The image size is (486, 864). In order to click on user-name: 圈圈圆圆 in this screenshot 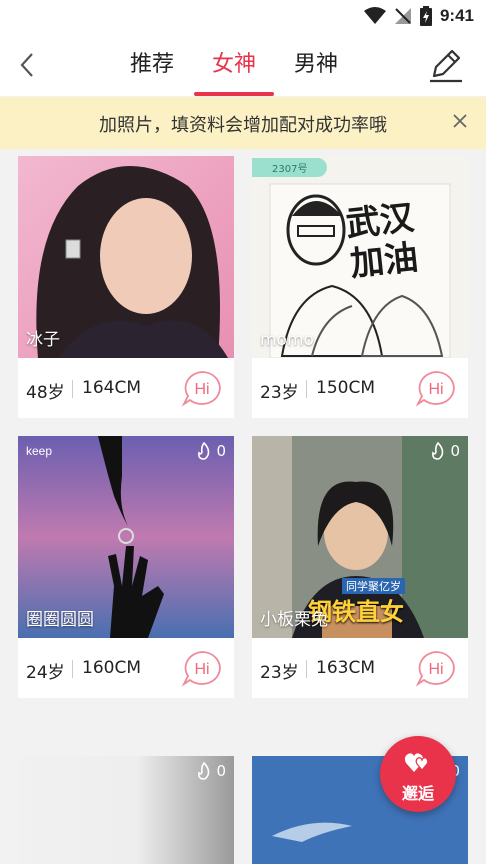, I will do `click(60, 620)`.